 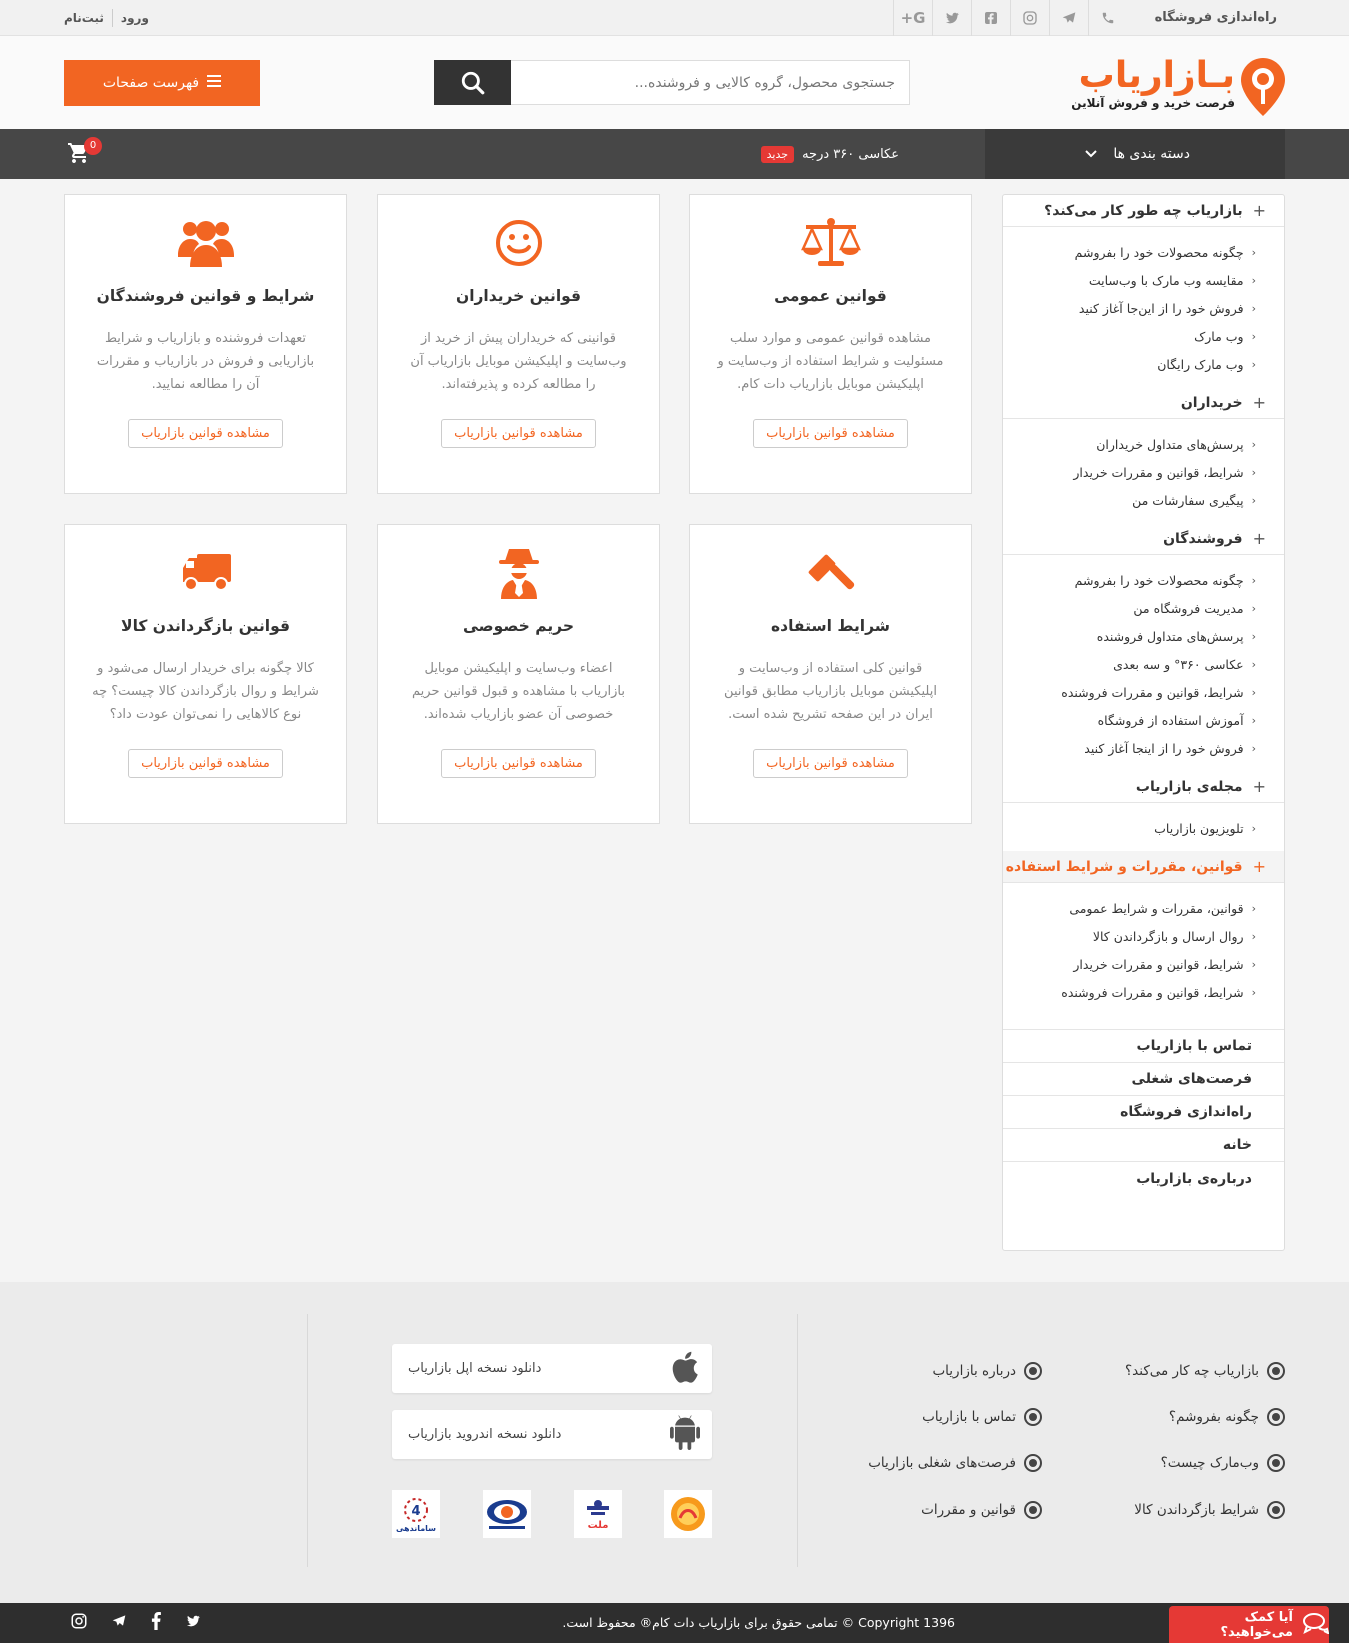 I want to click on sidebar-section-title: + مجله‌ی بازاریاب, so click(x=1143, y=787).